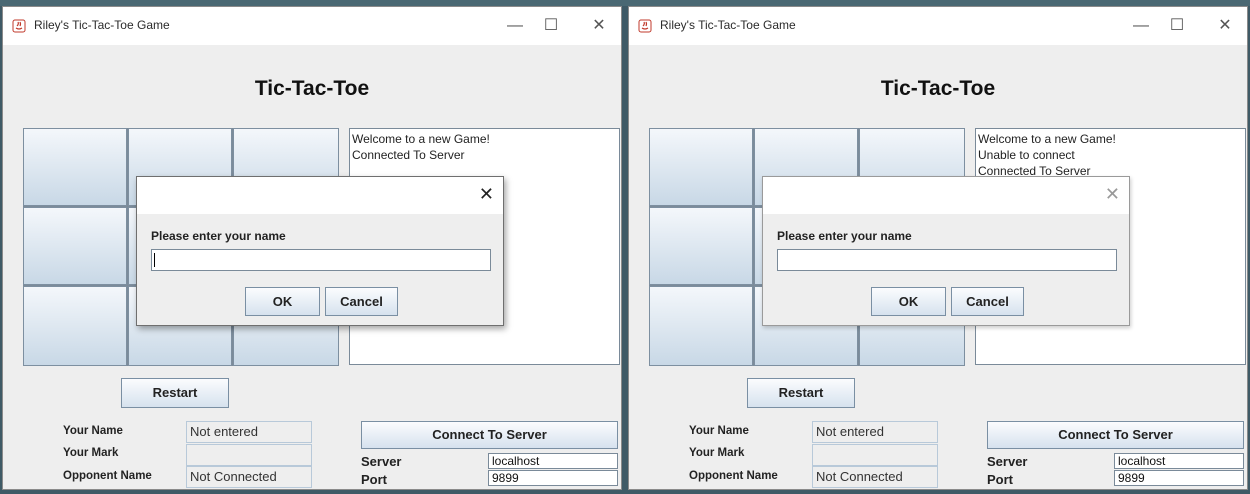 This screenshot has width=1250, height=494. I want to click on text-caret, so click(154, 260).